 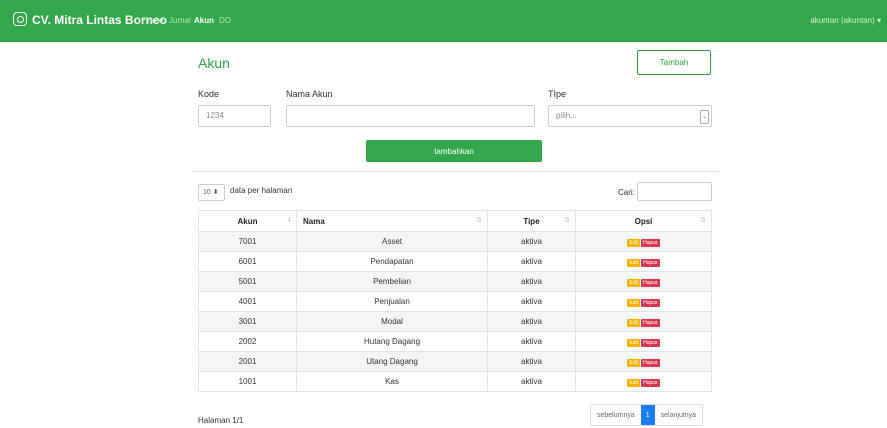 What do you see at coordinates (392, 281) in the screenshot?
I see `cell-nama: Pembelian` at bounding box center [392, 281].